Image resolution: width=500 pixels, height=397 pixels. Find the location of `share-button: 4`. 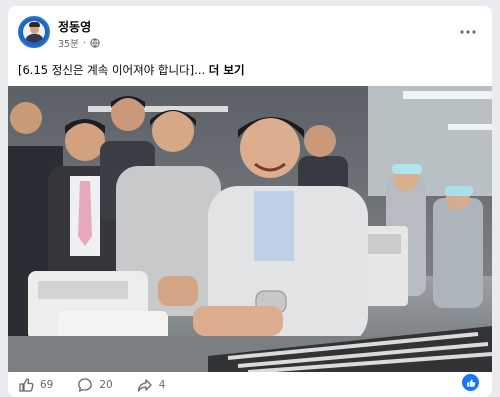

share-button: 4 is located at coordinates (151, 385).